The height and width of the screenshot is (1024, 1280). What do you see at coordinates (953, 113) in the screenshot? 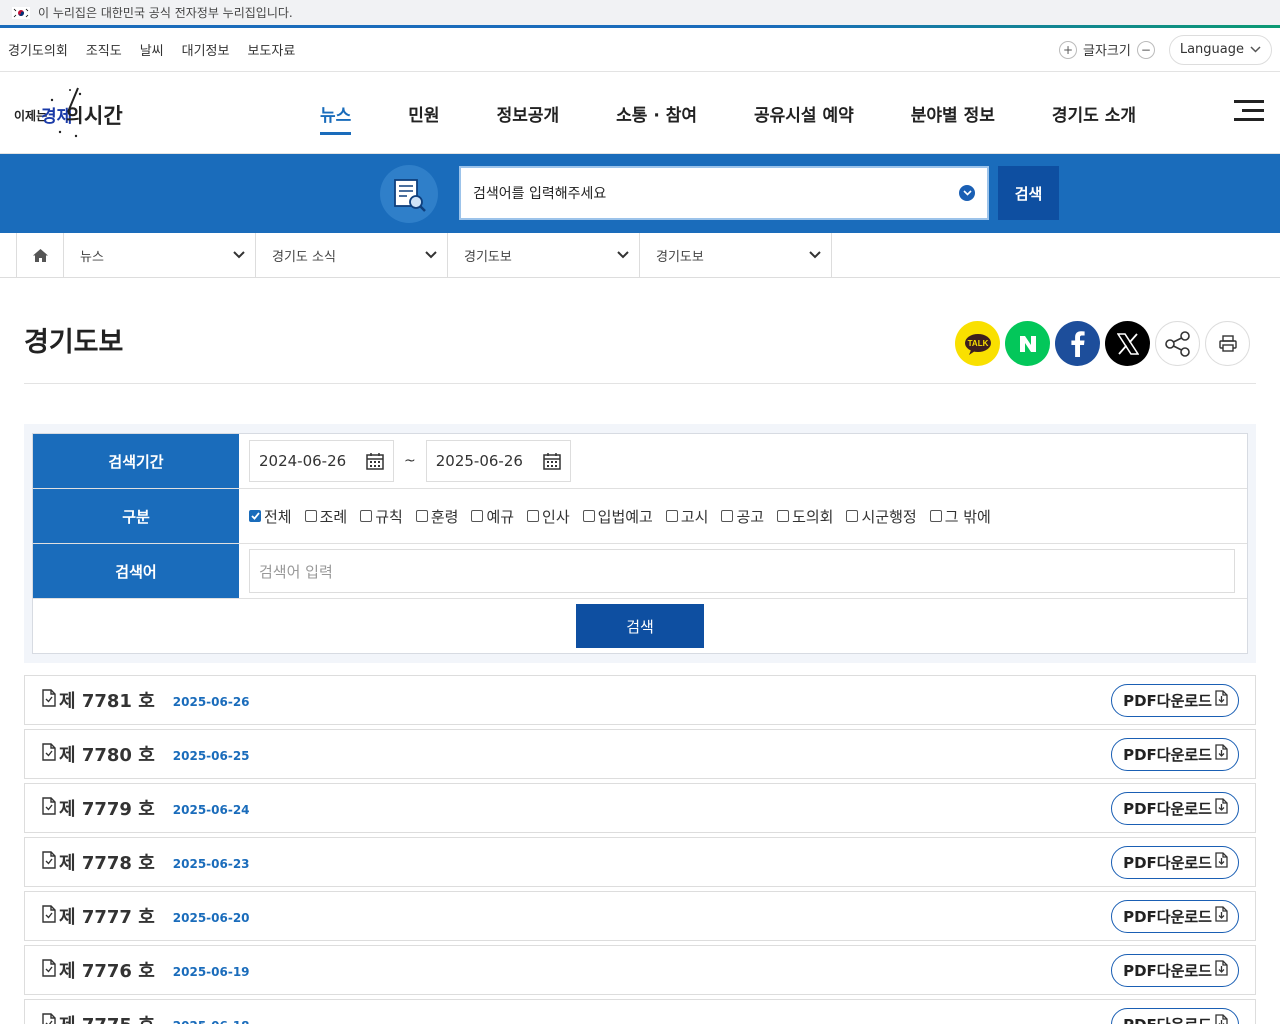
I see `gnb-item-field-info: 분야별 정보` at bounding box center [953, 113].